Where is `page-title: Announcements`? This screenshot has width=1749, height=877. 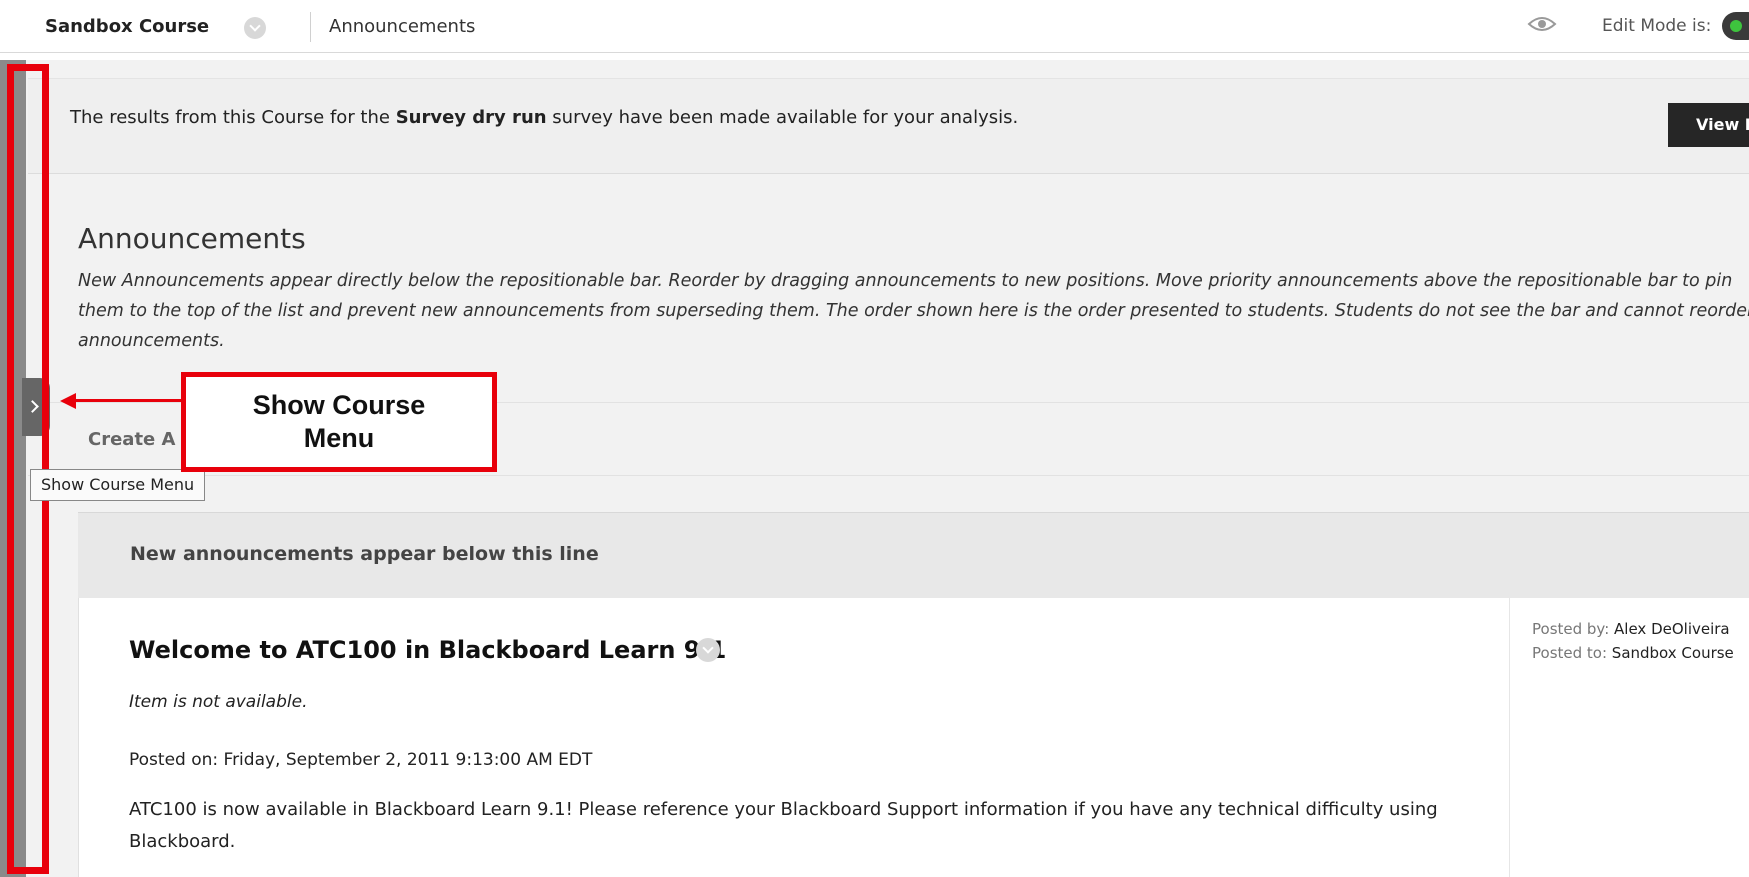
page-title: Announcements is located at coordinates (192, 238).